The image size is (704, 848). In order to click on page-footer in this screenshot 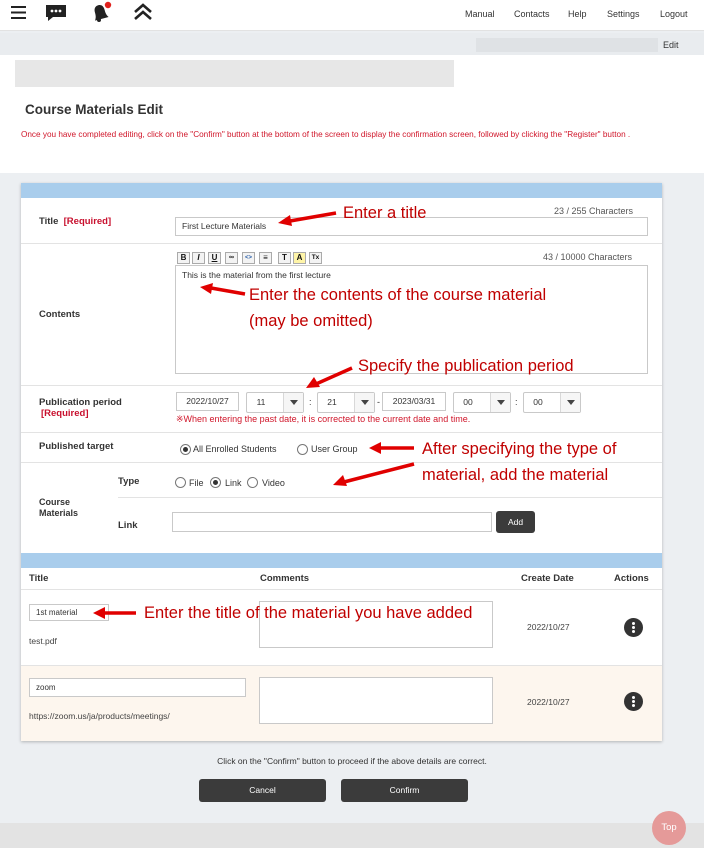, I will do `click(352, 835)`.